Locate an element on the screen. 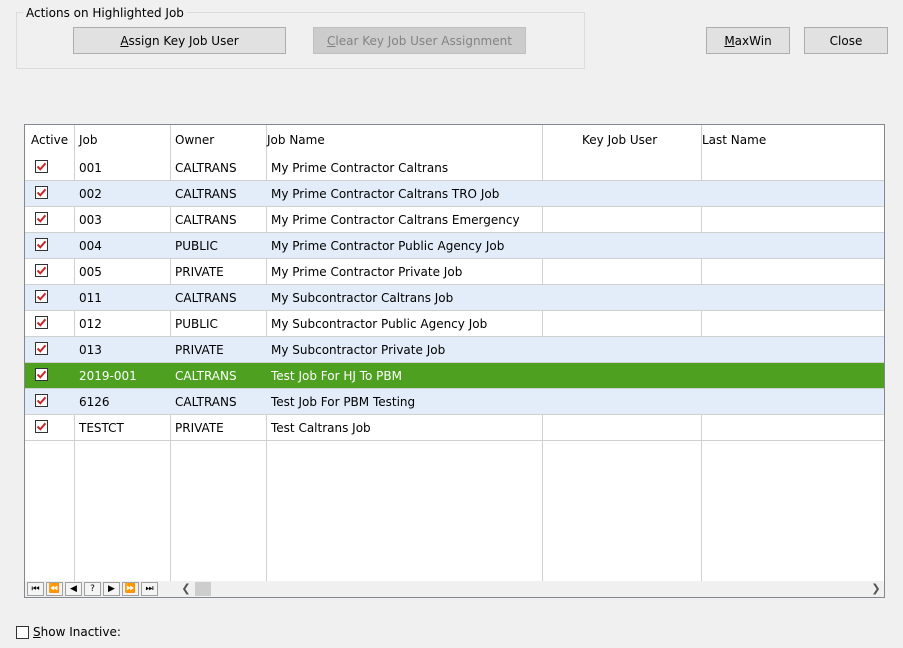 The image size is (903, 648). cell-job-name: My Prime Contractor Public Agency Job is located at coordinates (388, 246).